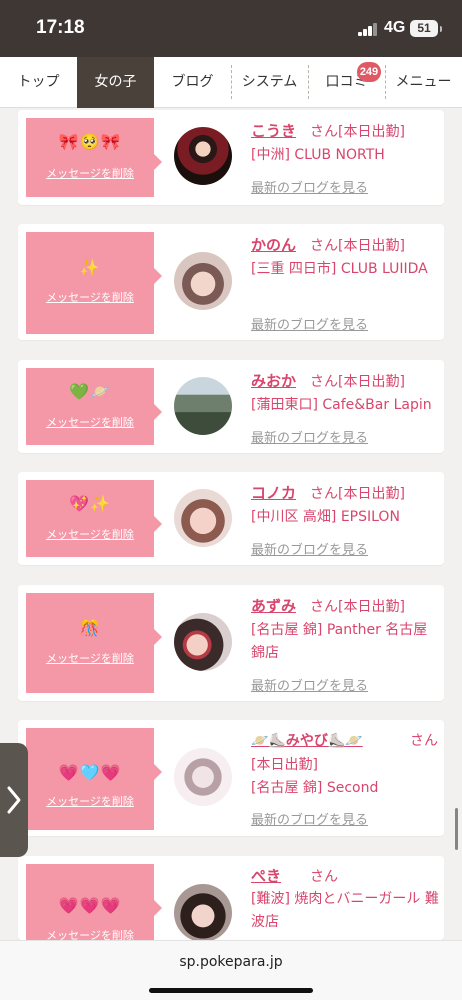 The height and width of the screenshot is (1000, 462). I want to click on main-nav: トップ 女の子 ブログ システム 口コミ メニュー, so click(231, 82).